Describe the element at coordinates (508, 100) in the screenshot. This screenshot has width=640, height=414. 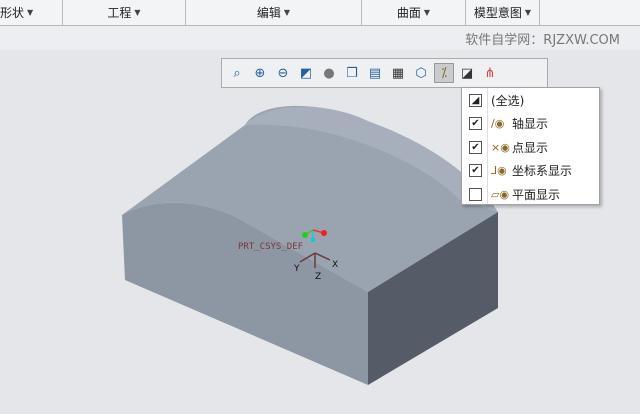
I see `menu-label: (全选)` at that location.